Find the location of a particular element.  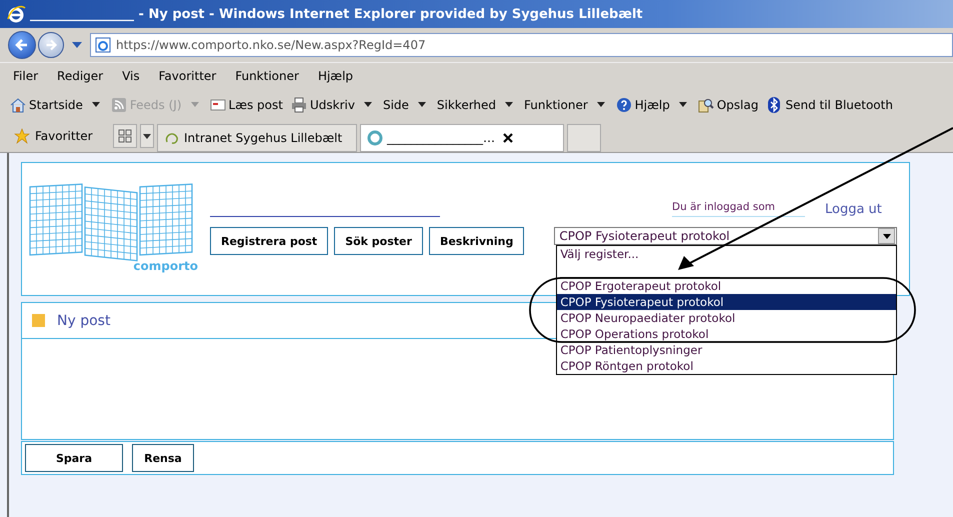

address-field: https://www.comporto.nko.se/New.aspx?RegId=407 is located at coordinates (521, 45).